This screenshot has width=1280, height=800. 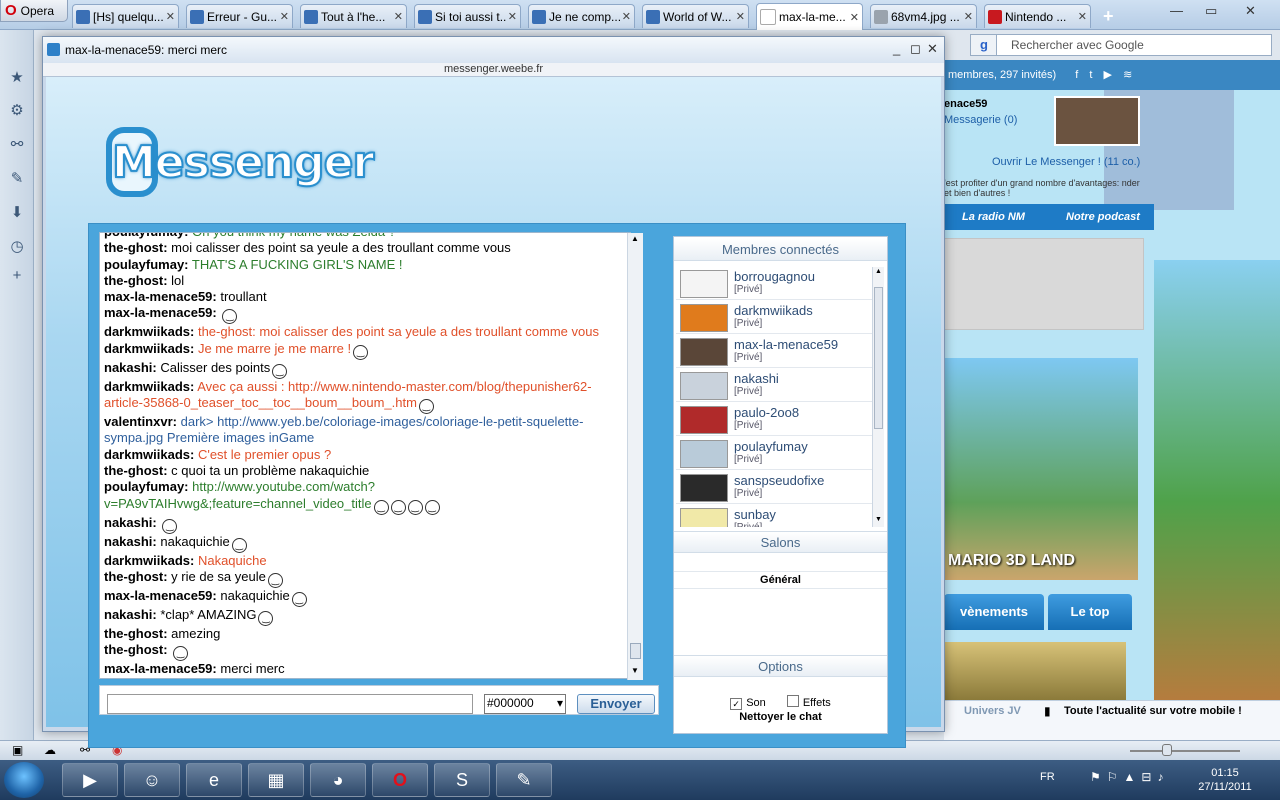 I want to click on media-player-icon: ▶, so click(x=90, y=780).